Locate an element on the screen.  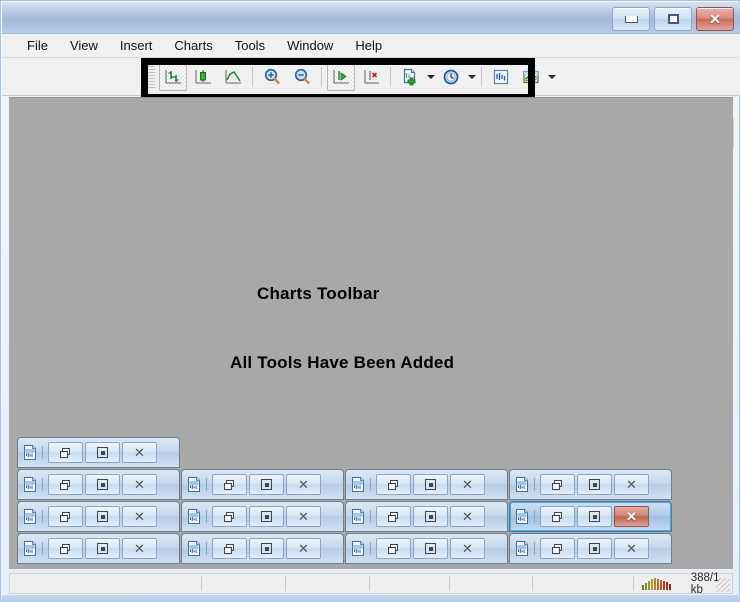
templates-dropdown-arrow is located at coordinates (551, 77).